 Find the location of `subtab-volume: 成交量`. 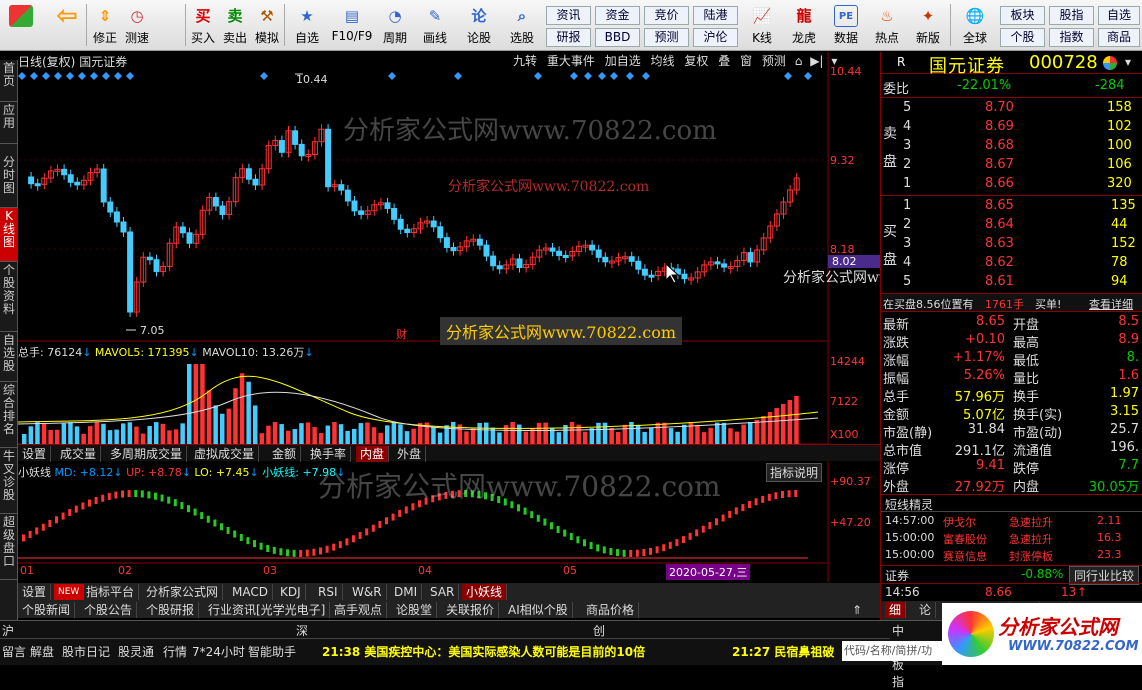

subtab-volume: 成交量 is located at coordinates (79, 454).